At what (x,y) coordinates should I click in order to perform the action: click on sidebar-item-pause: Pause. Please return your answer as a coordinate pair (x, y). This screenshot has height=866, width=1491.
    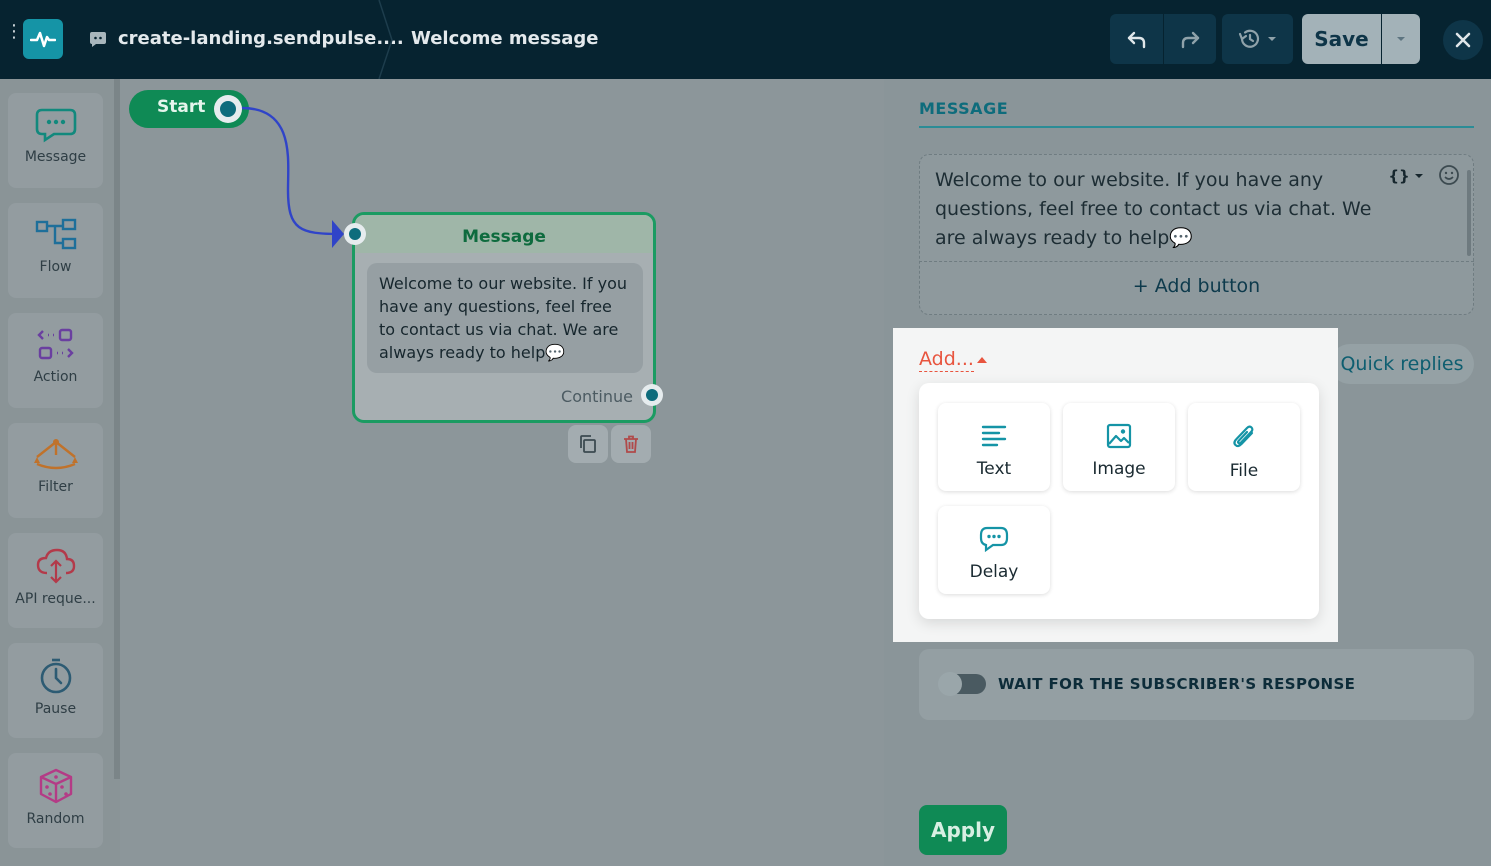
    Looking at the image, I should click on (55, 690).